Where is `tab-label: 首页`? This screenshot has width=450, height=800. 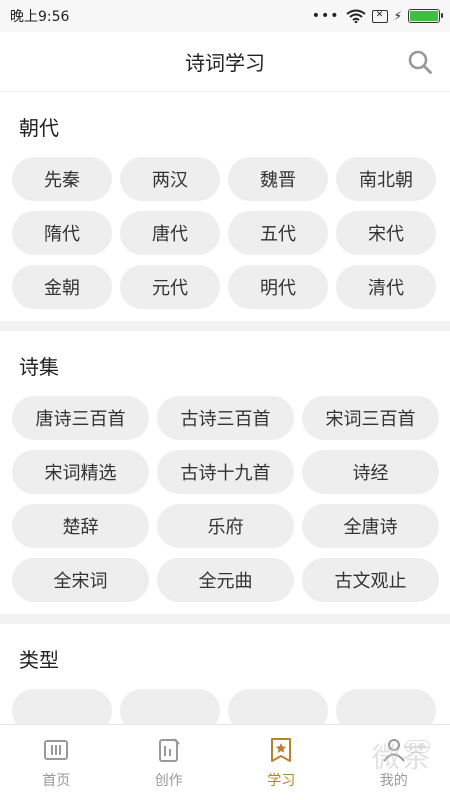
tab-label: 首页 is located at coordinates (56, 780).